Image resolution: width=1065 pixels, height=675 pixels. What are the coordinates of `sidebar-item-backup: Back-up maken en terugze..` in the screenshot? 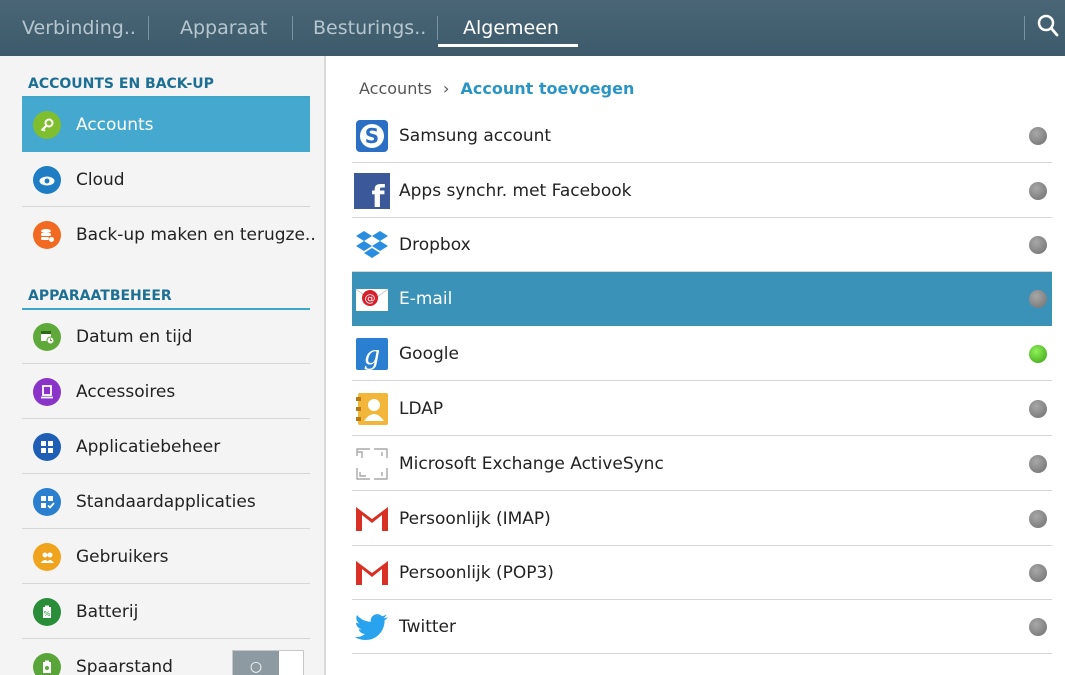 It's located at (169, 235).